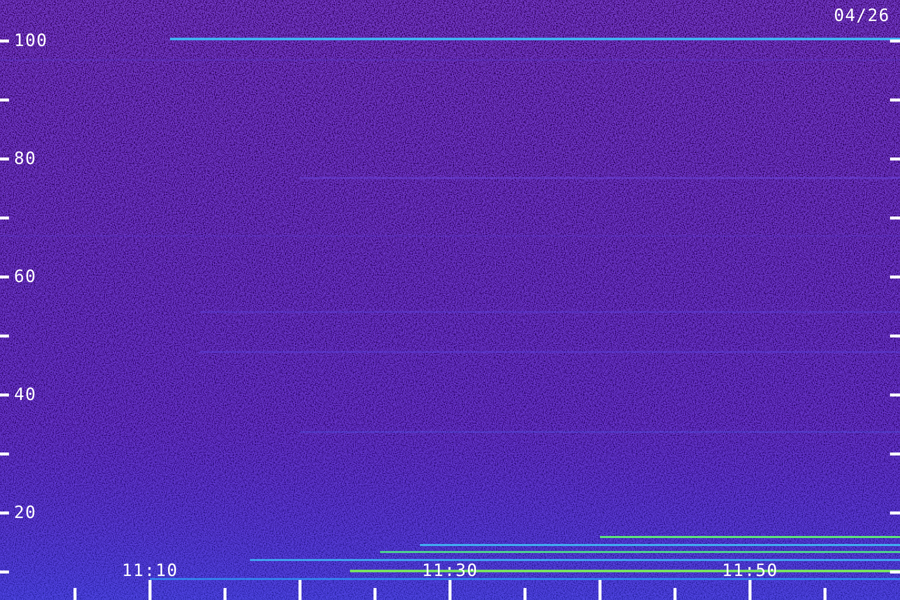  What do you see at coordinates (25, 513) in the screenshot?
I see `frequency-axis-label: 20` at bounding box center [25, 513].